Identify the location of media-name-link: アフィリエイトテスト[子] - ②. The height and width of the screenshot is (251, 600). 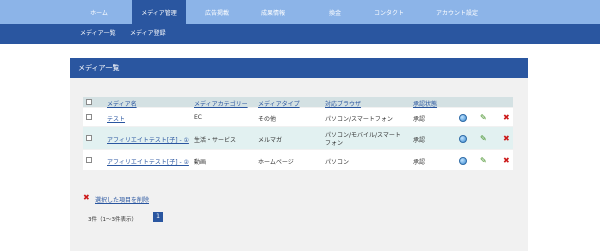
(148, 161).